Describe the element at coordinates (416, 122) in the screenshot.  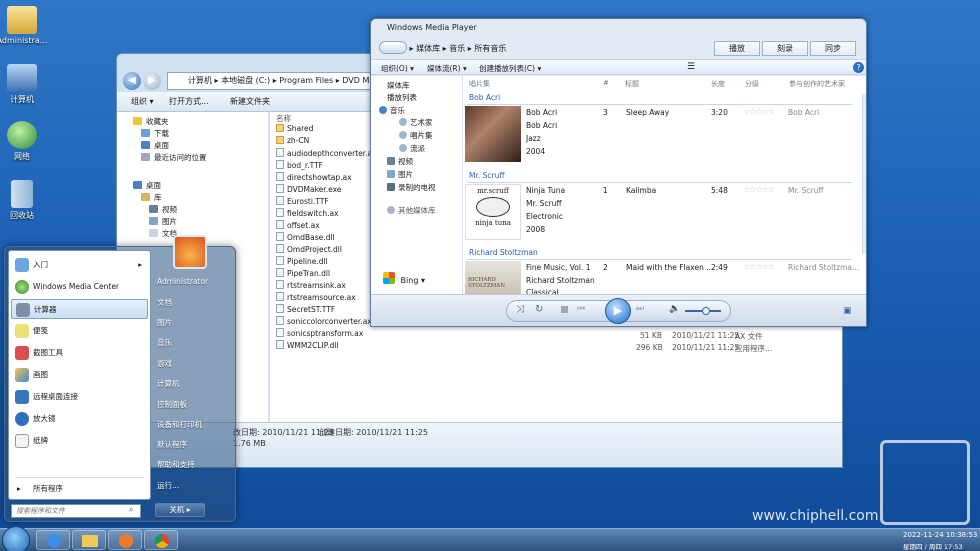
I see `nav-artists: 艺术家` at that location.